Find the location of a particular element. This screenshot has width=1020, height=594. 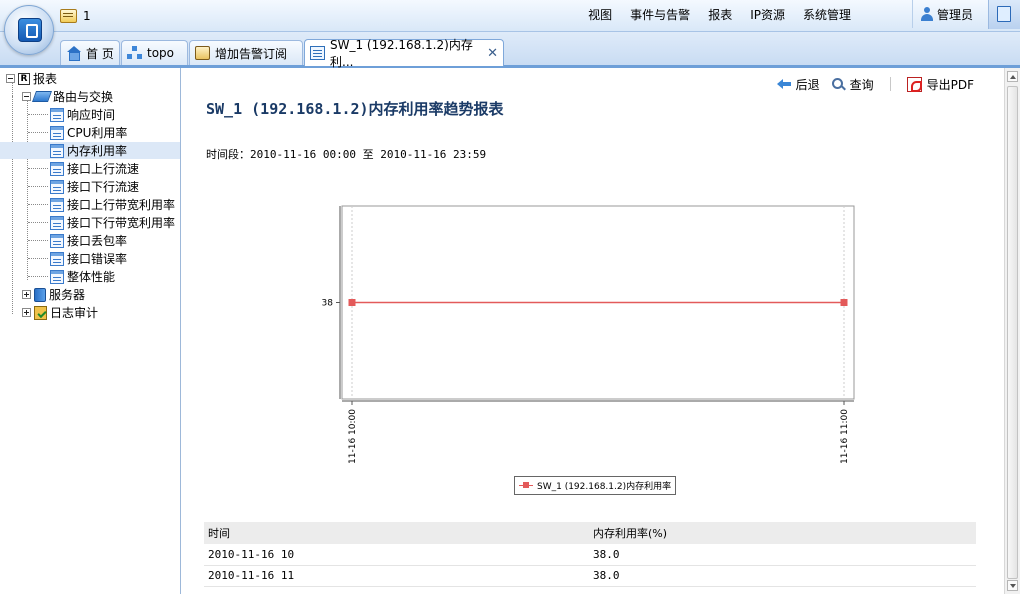

tree-group-log-audit: 日志审计 is located at coordinates (60, 312).